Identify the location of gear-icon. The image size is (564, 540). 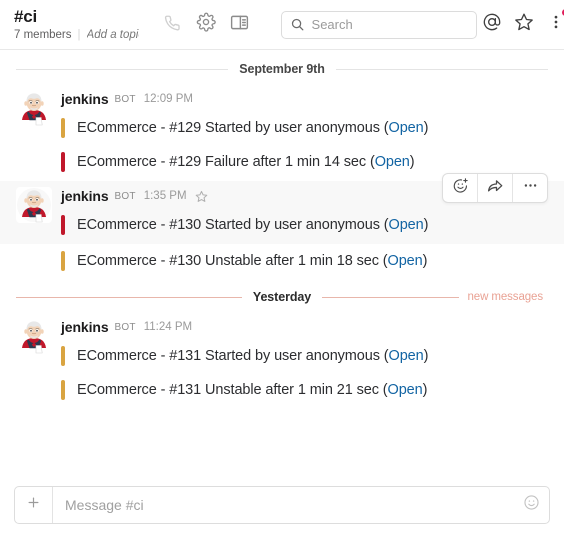
(206, 24).